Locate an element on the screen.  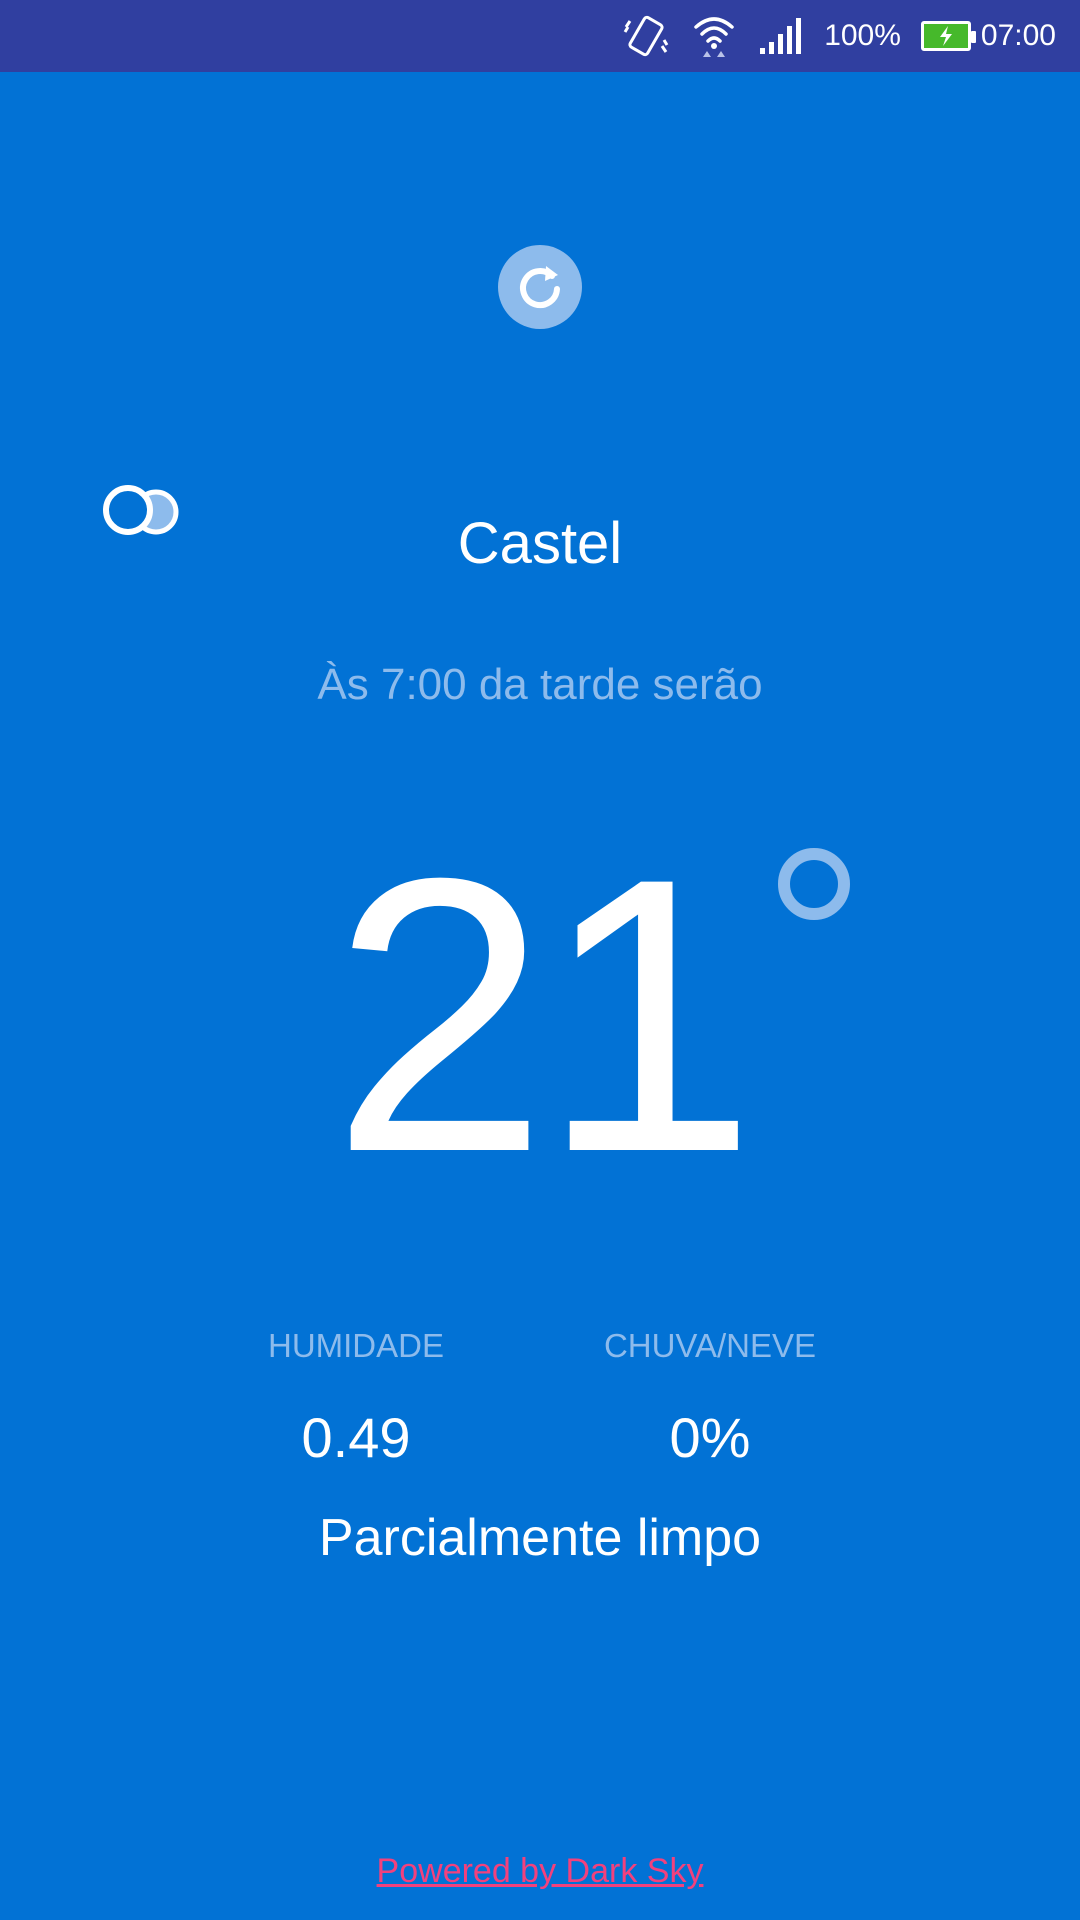
humidity-label: HUMIDADE is located at coordinates (355, 1345).